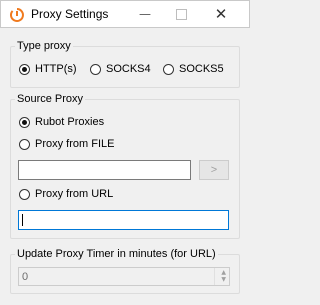 The image size is (320, 305). I want to click on radio-http-indicator, so click(24, 69).